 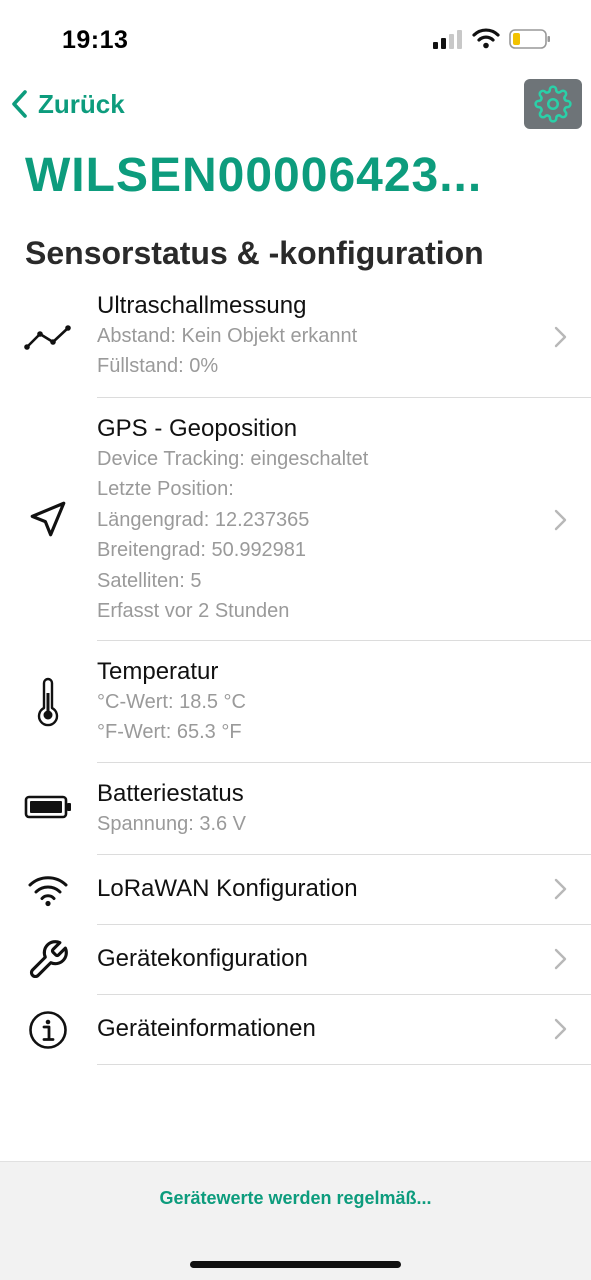 I want to click on gear-icon, so click(x=553, y=104).